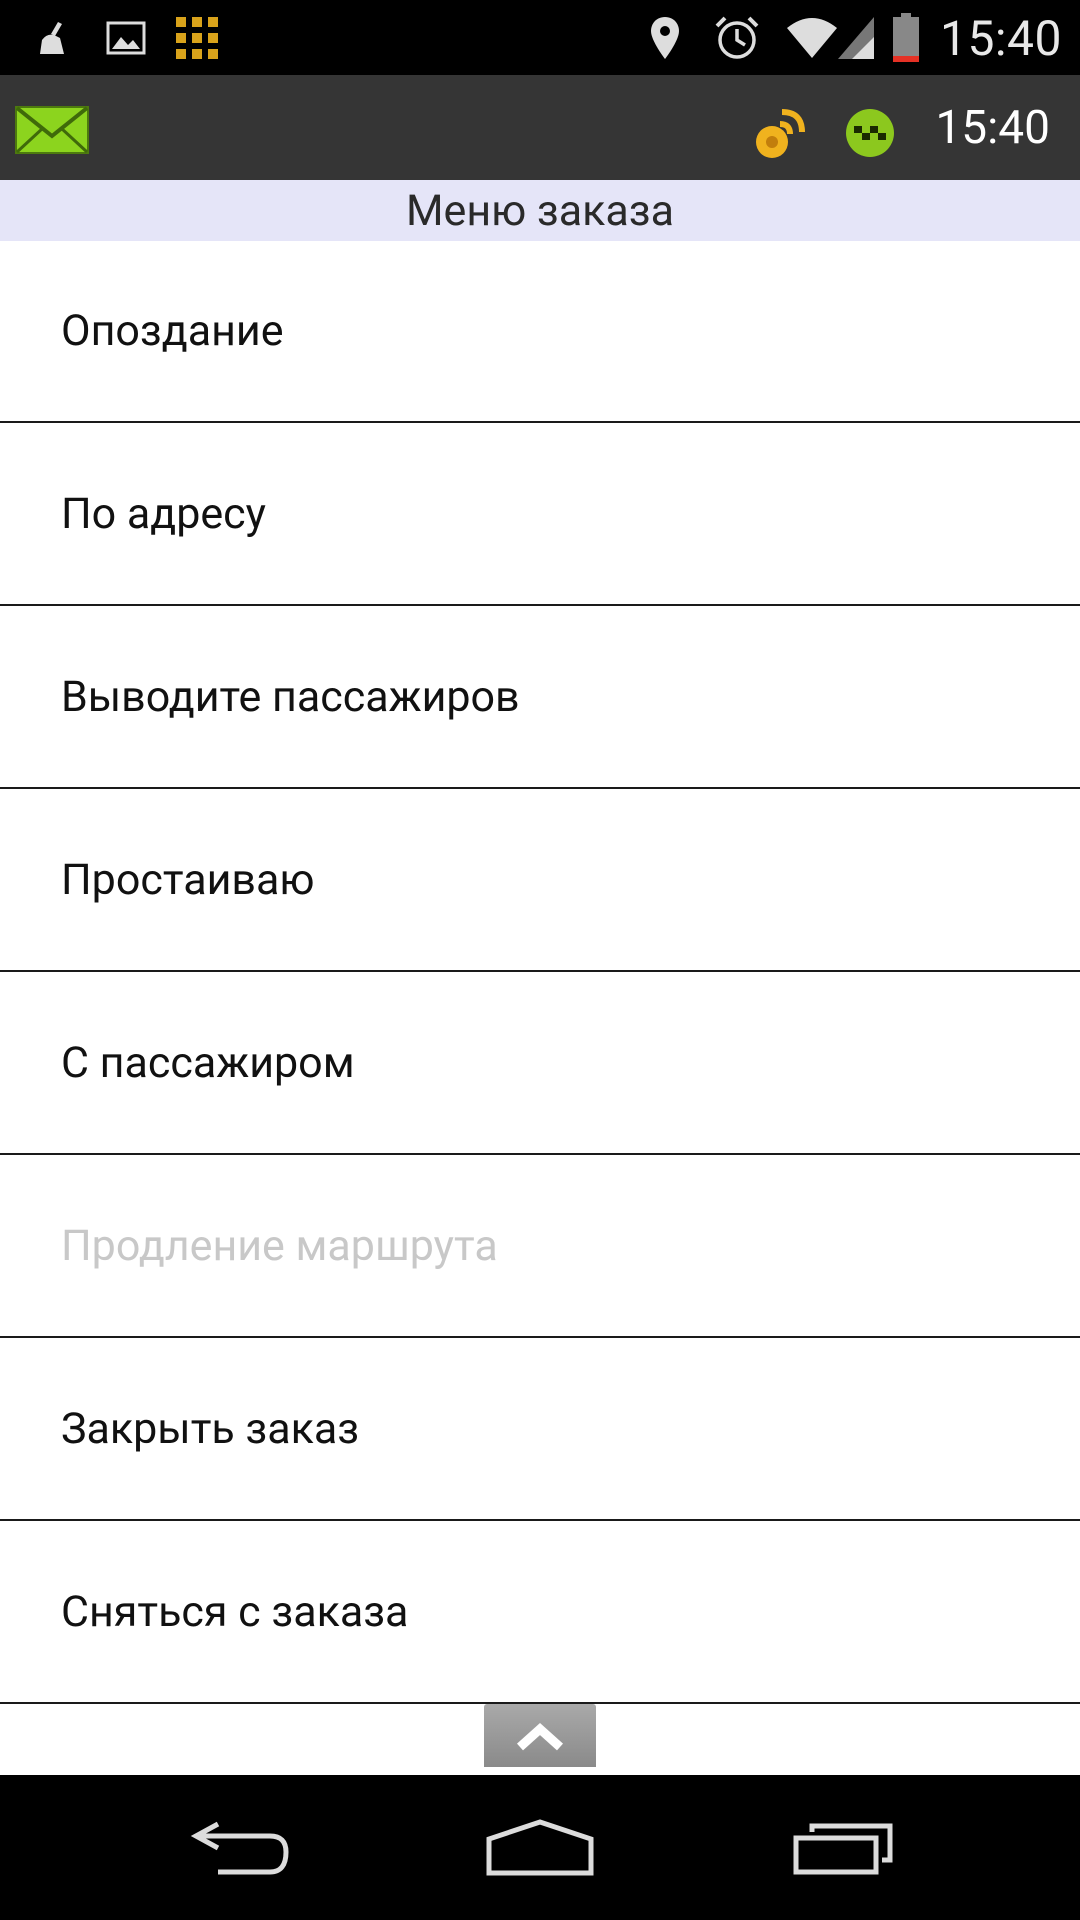  Describe the element at coordinates (780, 134) in the screenshot. I see `gps-signal-icon` at that location.